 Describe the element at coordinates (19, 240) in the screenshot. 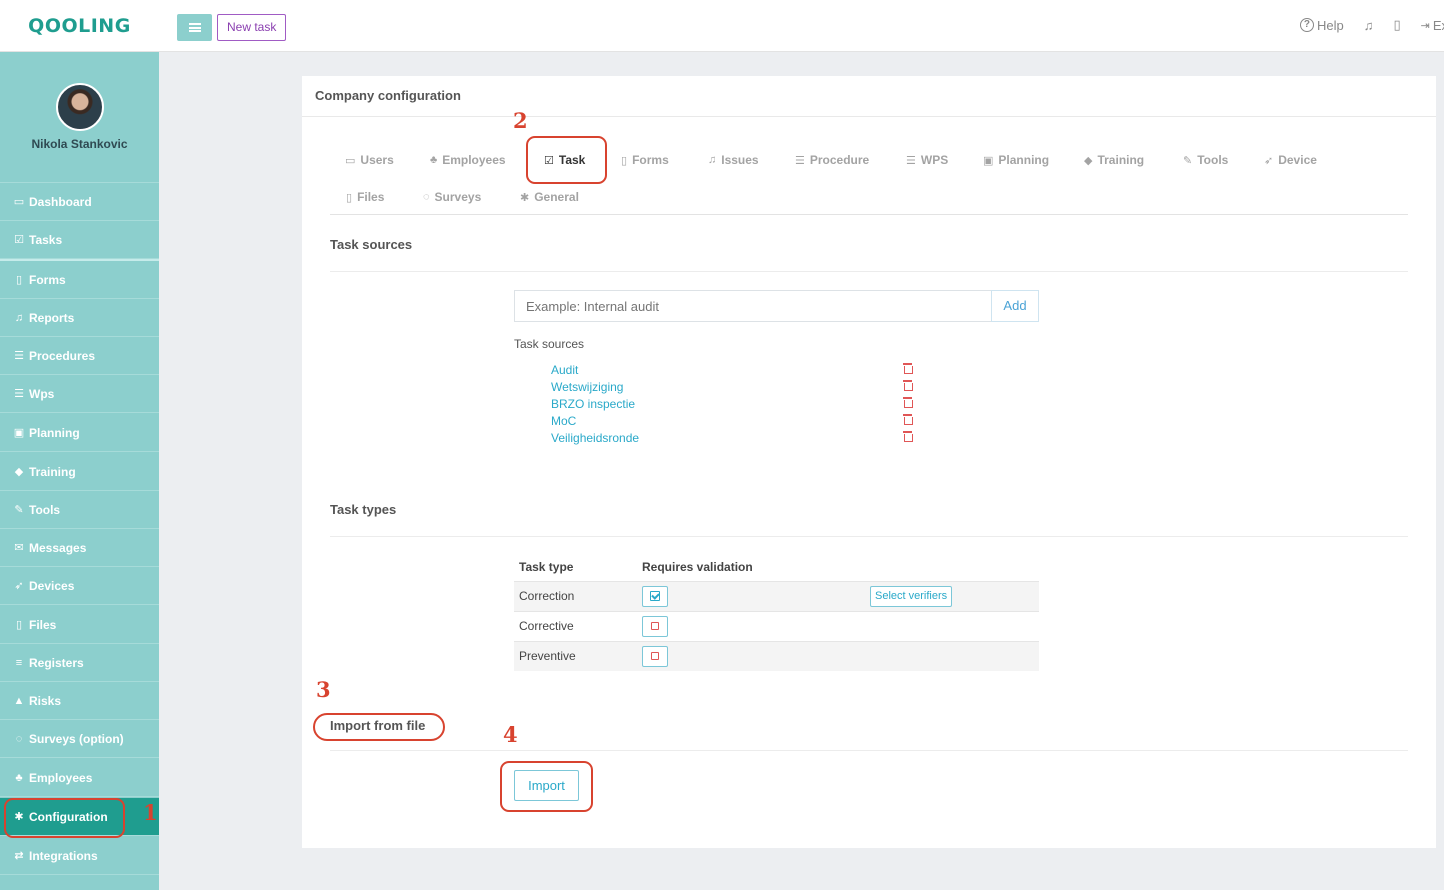

I see `check-square-icon: ☑` at that location.